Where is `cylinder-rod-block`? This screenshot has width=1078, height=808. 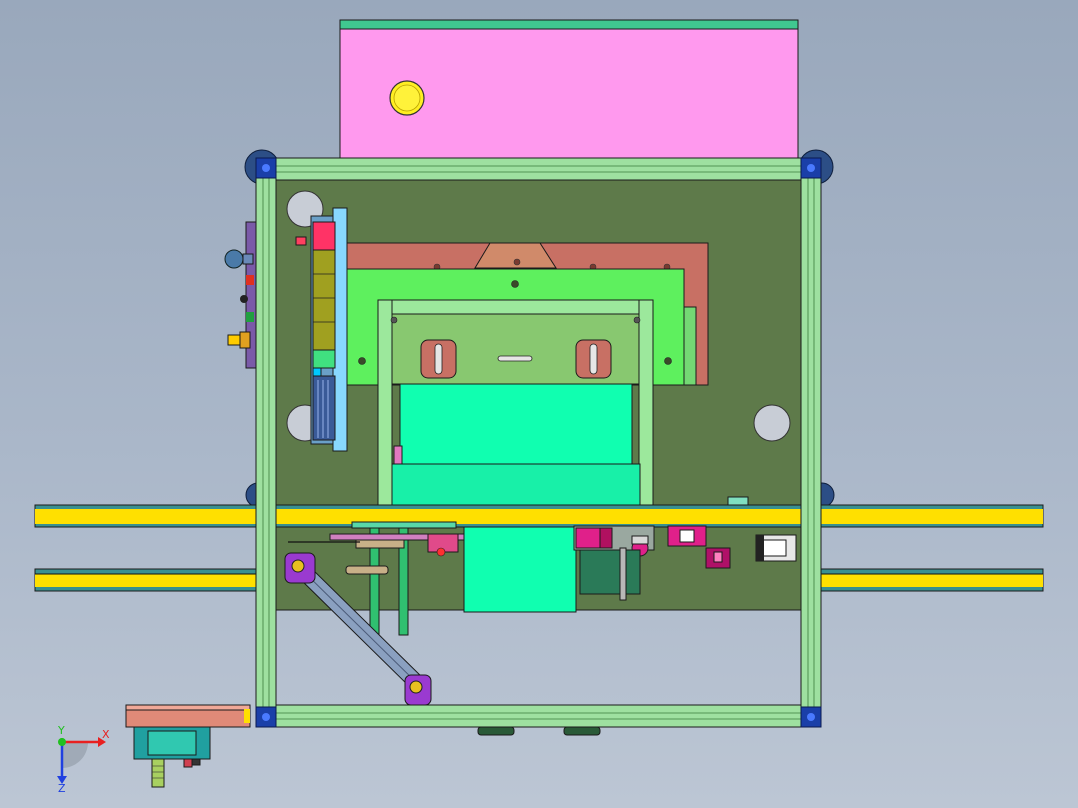 cylinder-rod-block is located at coordinates (520, 569).